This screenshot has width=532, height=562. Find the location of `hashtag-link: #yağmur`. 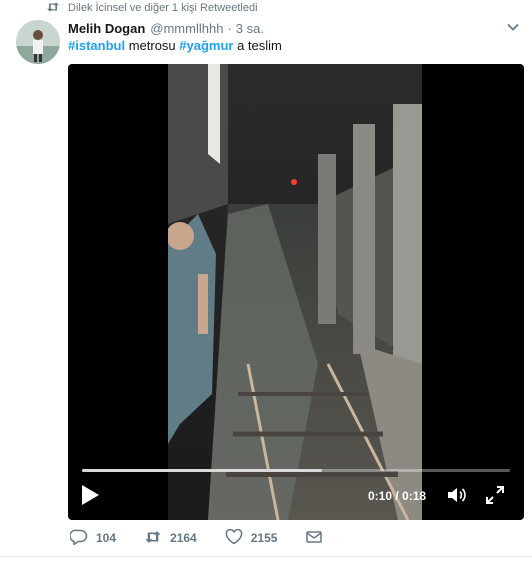

hashtag-link: #yağmur is located at coordinates (206, 45).